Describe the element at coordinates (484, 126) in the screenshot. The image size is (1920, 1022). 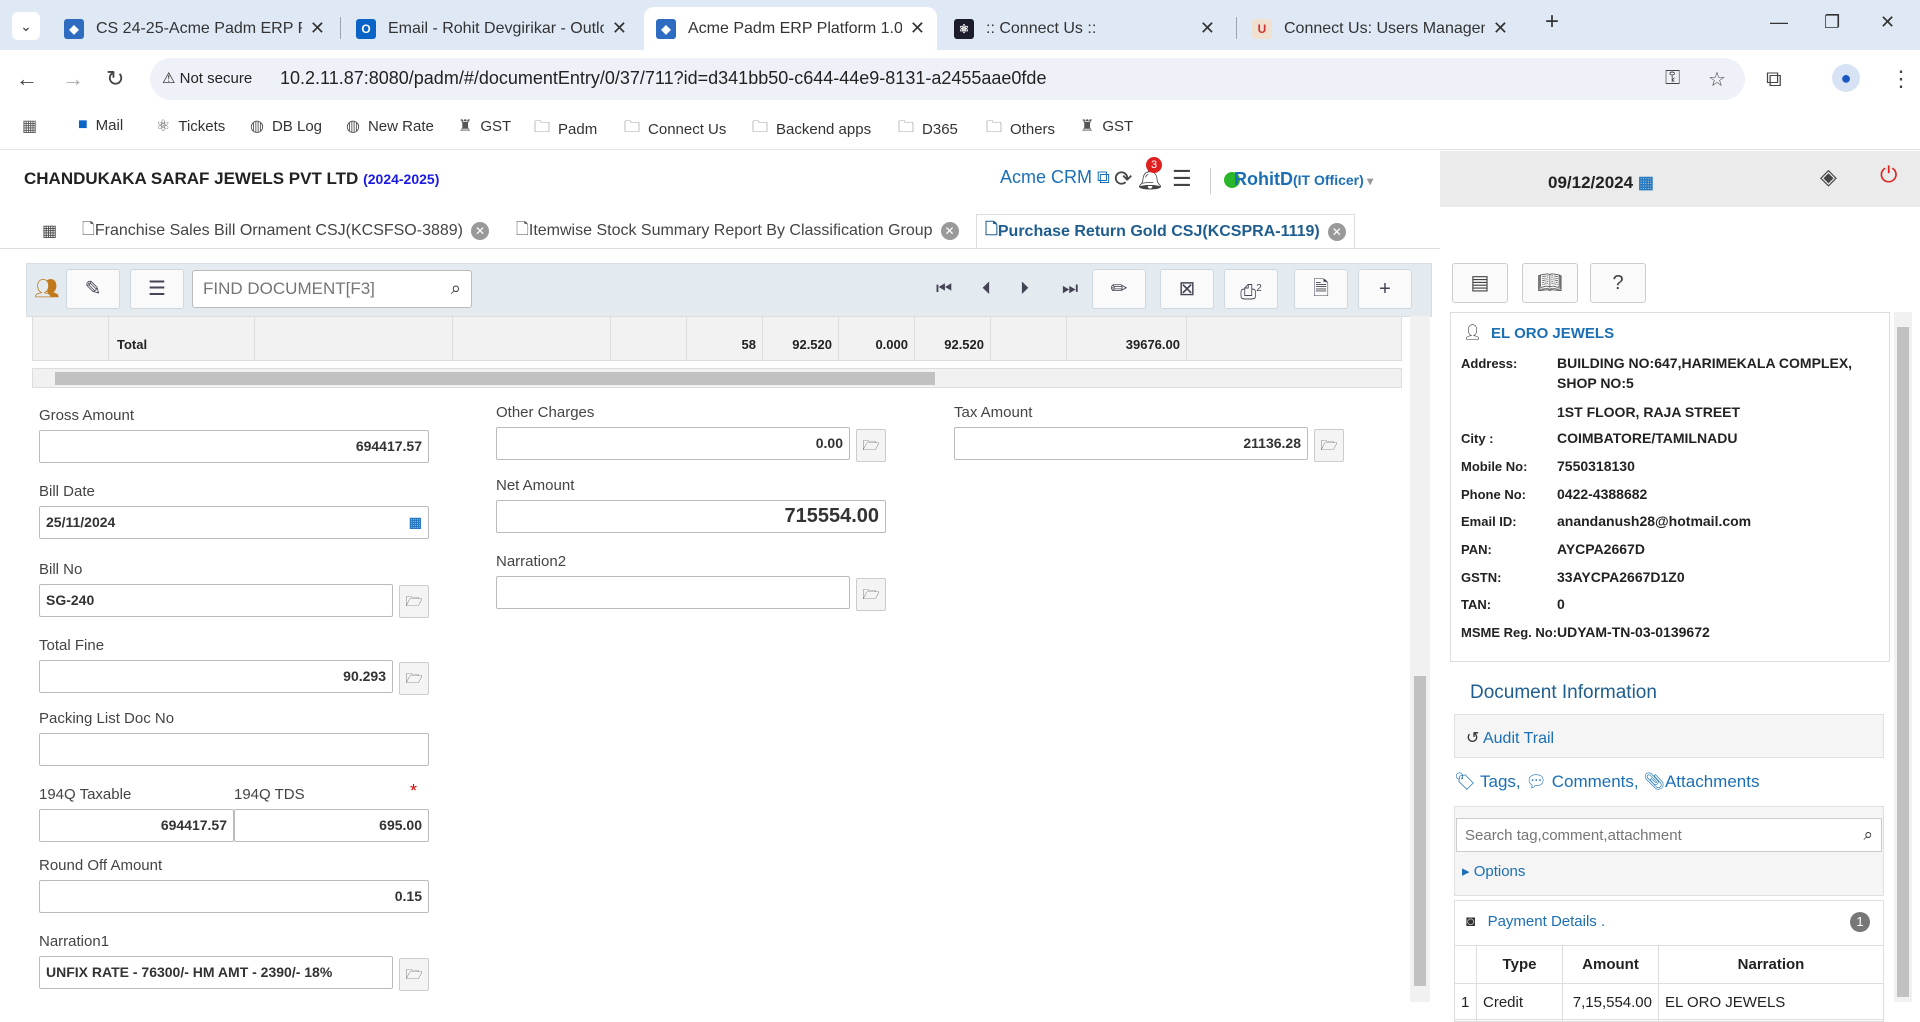
I see `bookmark-gst: ♜ GST` at that location.